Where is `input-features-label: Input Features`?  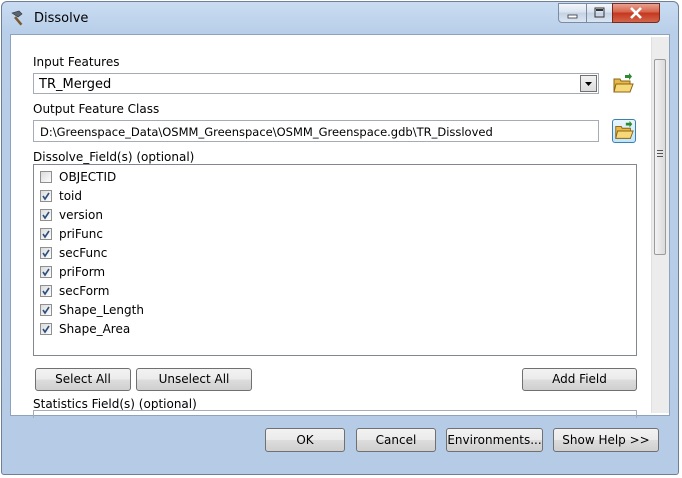 input-features-label: Input Features is located at coordinates (76, 62).